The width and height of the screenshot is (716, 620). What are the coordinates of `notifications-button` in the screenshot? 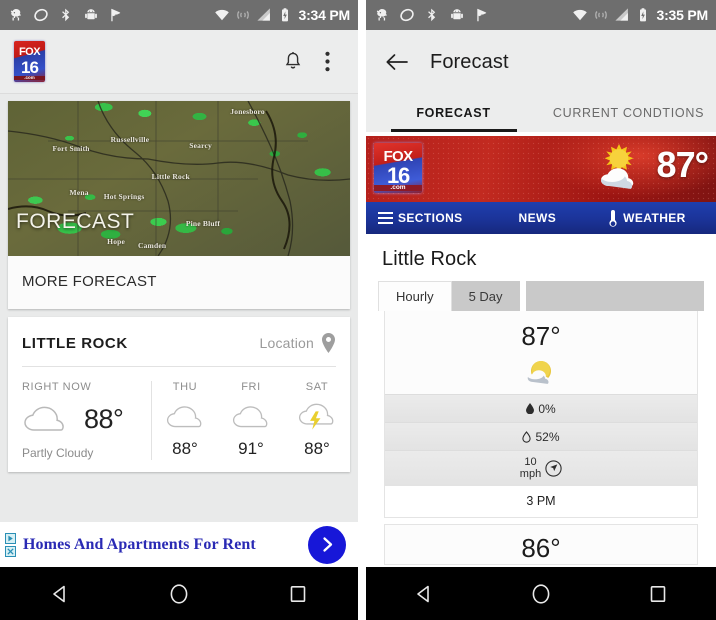 It's located at (293, 62).